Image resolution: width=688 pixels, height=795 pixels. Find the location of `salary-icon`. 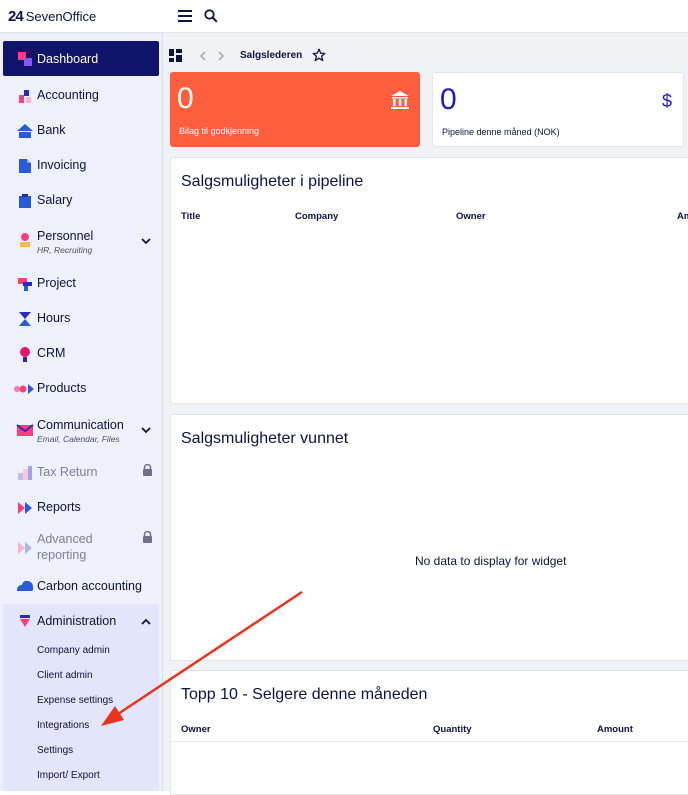

salary-icon is located at coordinates (25, 201).